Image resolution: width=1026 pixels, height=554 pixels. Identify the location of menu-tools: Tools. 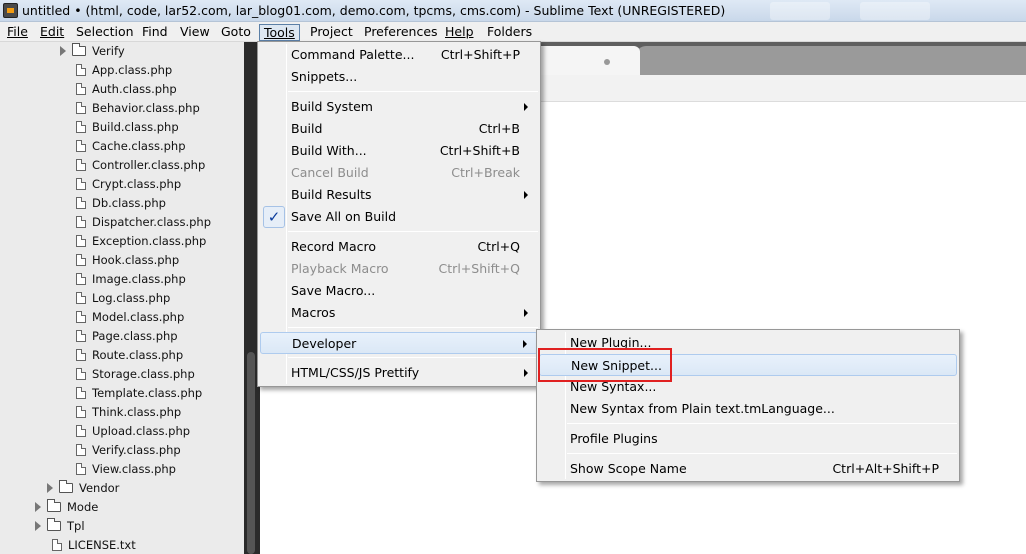
(279, 32).